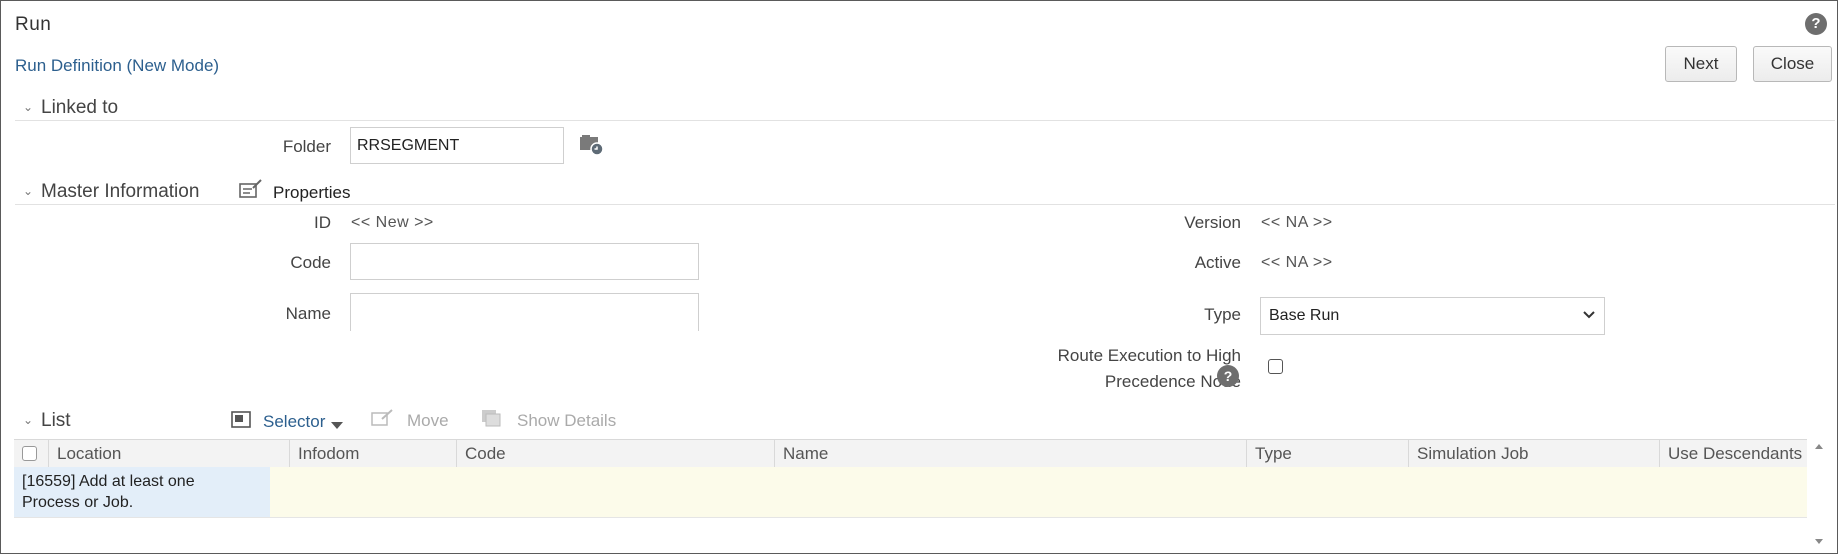 This screenshot has width=1838, height=556. I want to click on id-value: << New >>, so click(392, 222).